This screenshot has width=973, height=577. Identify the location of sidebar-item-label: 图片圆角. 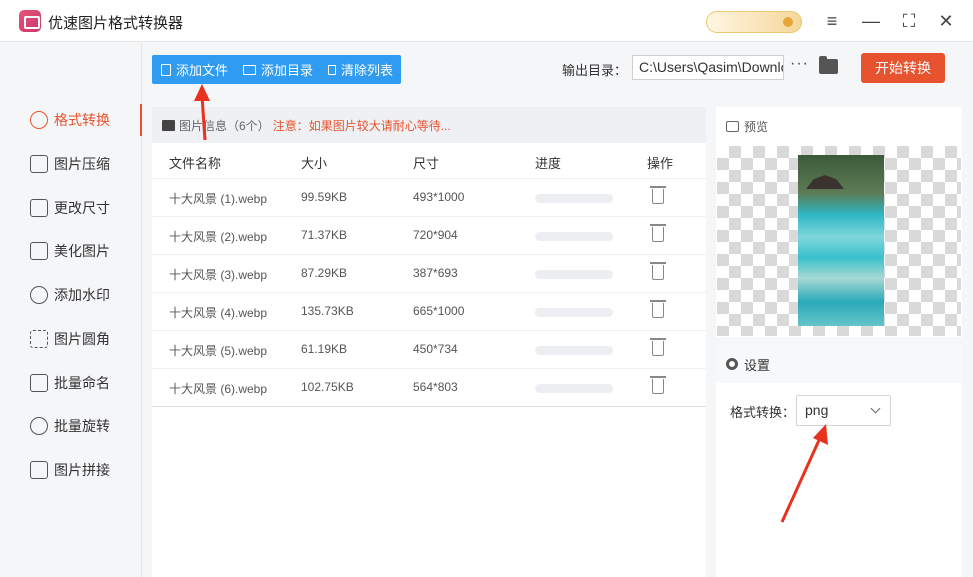
(82, 339).